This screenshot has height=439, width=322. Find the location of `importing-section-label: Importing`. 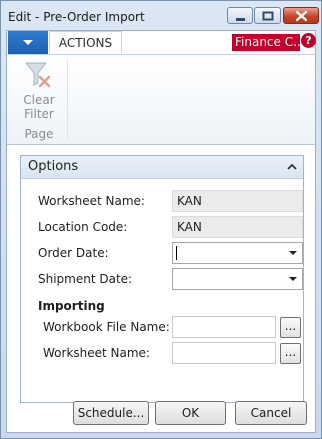

importing-section-label: Importing is located at coordinates (71, 306).